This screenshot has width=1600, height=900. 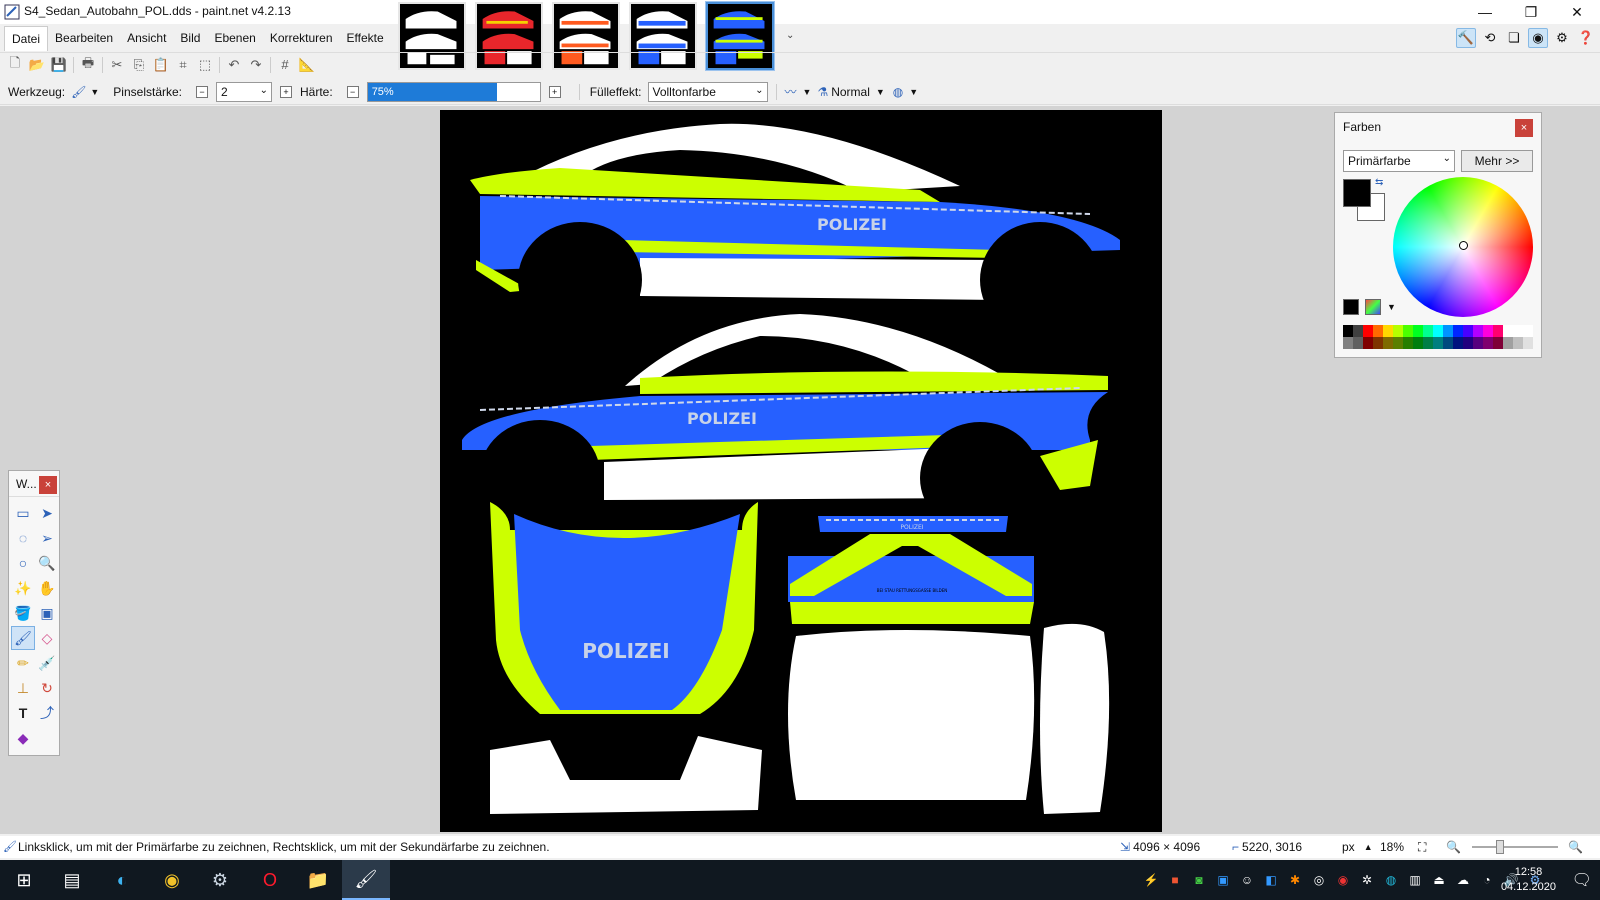 What do you see at coordinates (1379, 182) in the screenshot?
I see `swap-colors-icon: ⇆` at bounding box center [1379, 182].